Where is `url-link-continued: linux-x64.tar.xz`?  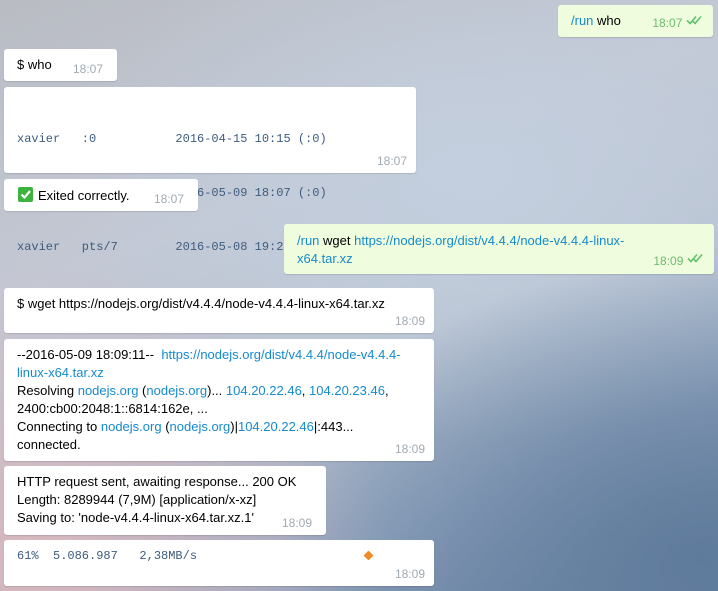
url-link-continued: linux-x64.tar.xz is located at coordinates (223, 373).